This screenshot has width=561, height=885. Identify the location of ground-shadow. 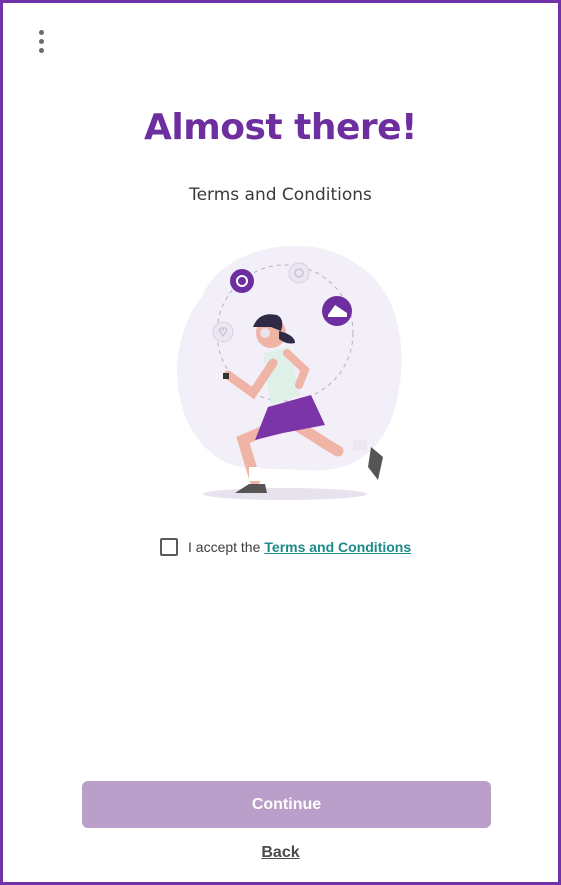
(285, 494).